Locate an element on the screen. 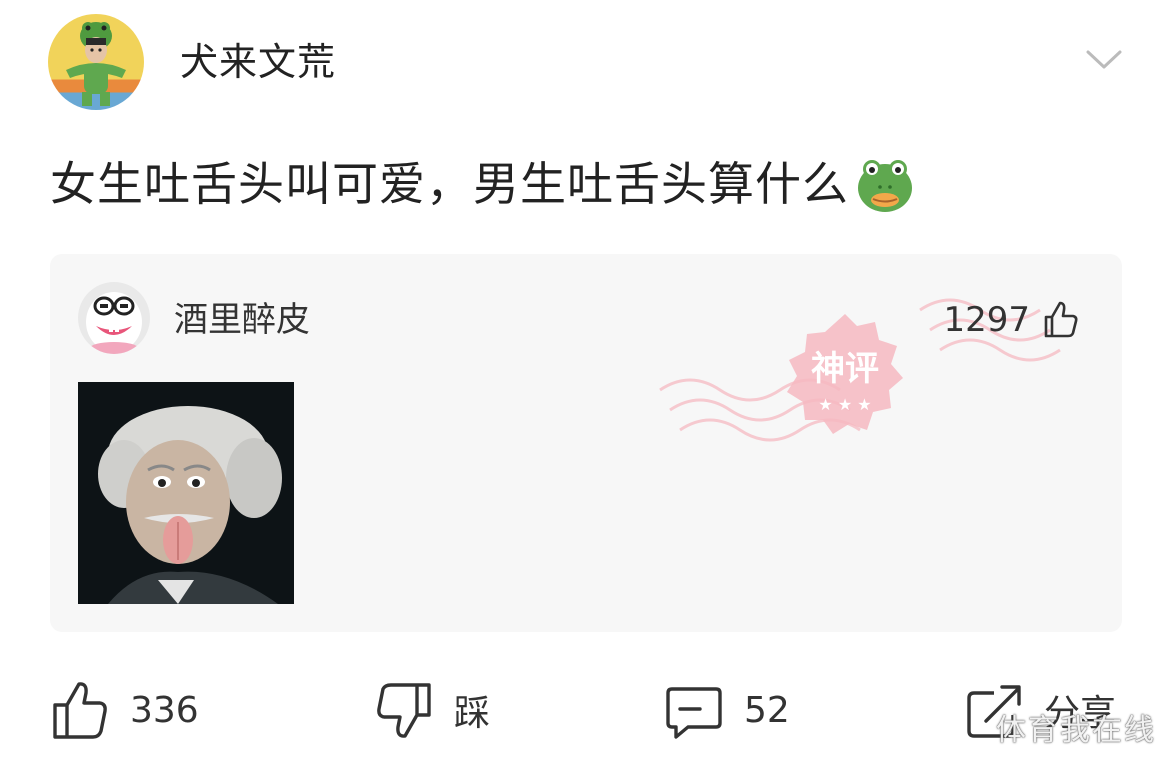 This screenshot has height=767, width=1170. author-name: 犬来文荒 is located at coordinates (258, 62).